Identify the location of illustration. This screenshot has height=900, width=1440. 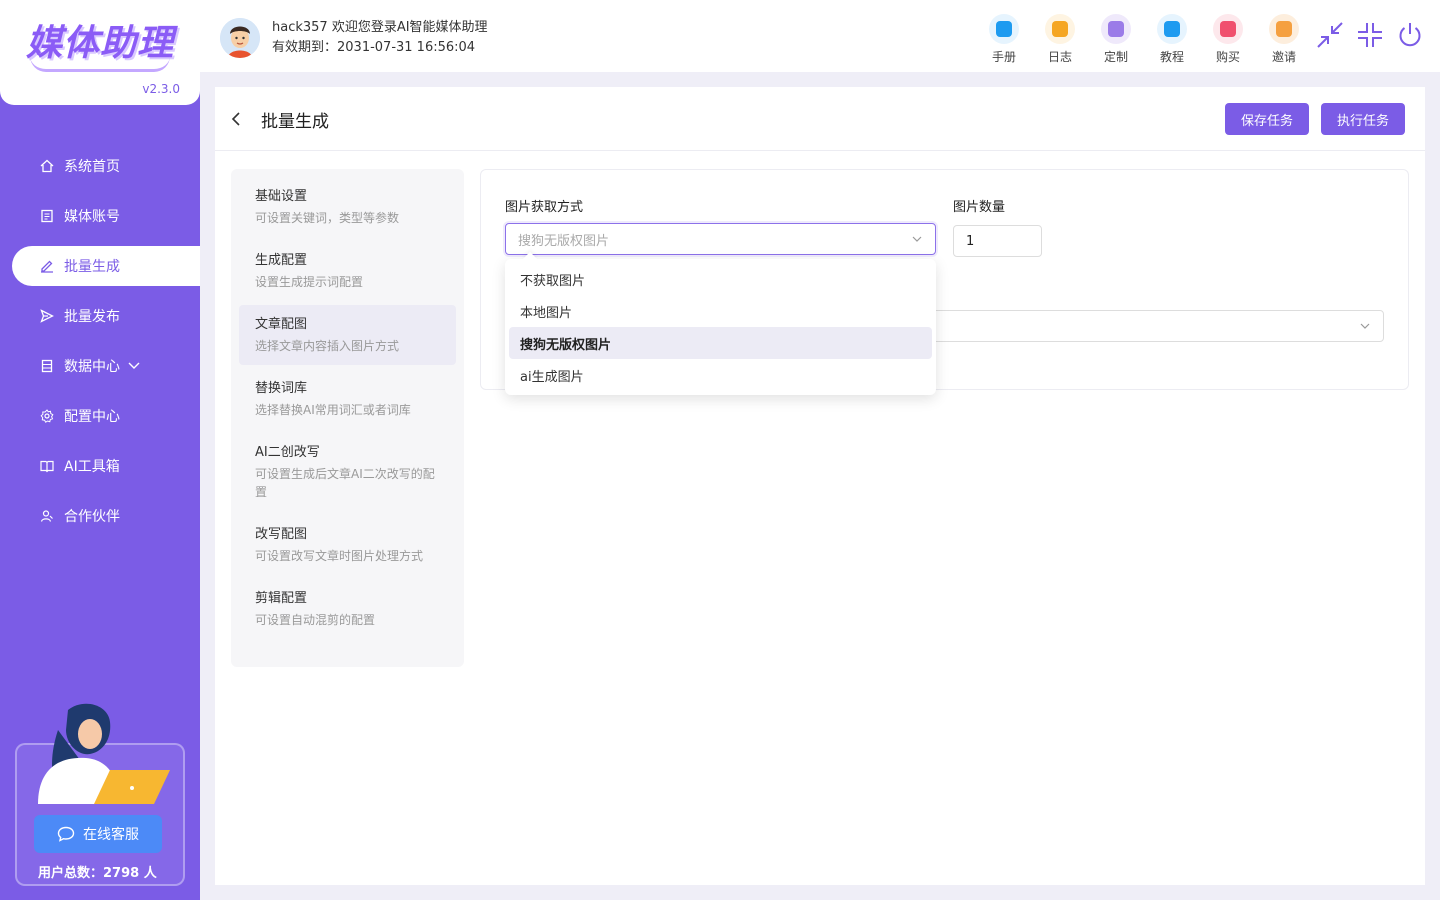
(103, 755).